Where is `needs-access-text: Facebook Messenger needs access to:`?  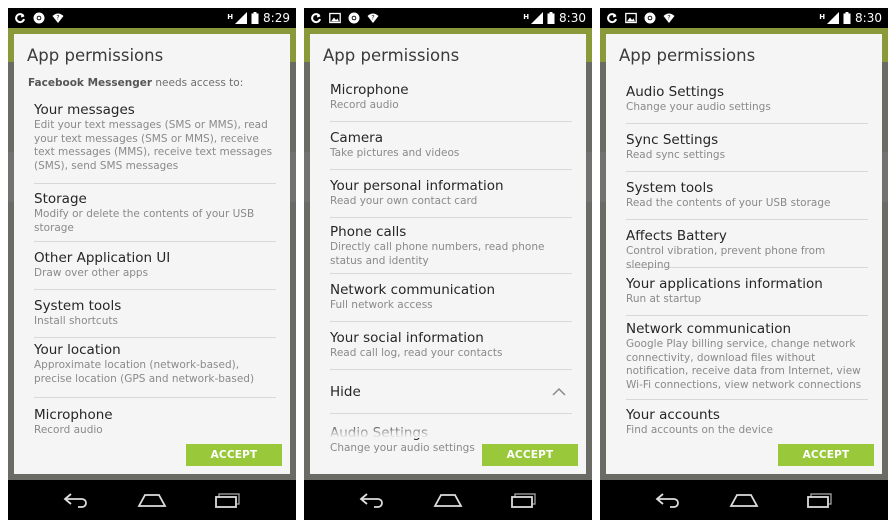 needs-access-text: Facebook Messenger needs access to: is located at coordinates (135, 83).